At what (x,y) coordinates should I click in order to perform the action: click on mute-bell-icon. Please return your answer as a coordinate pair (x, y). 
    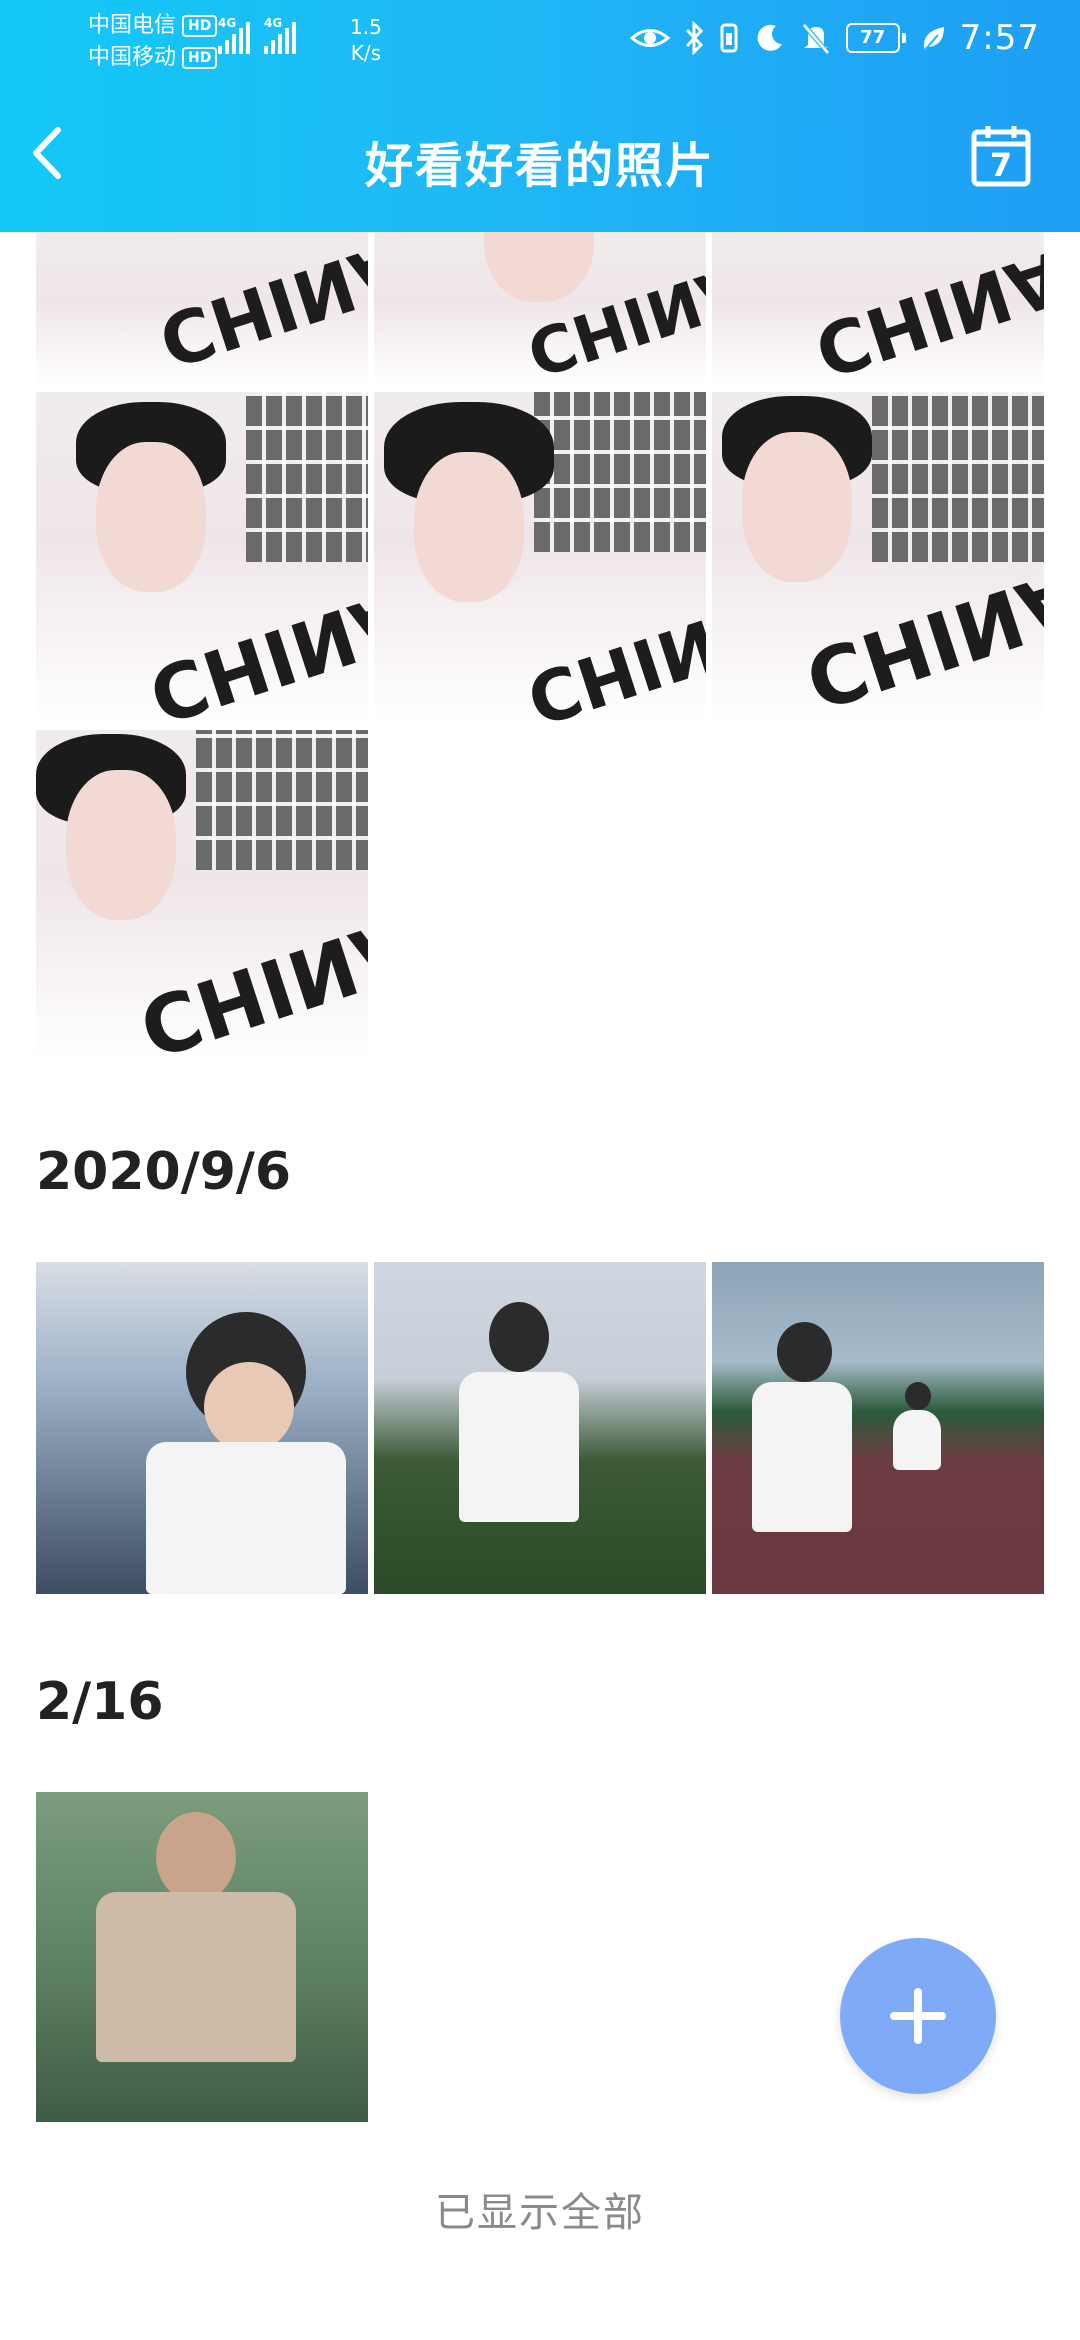
    Looking at the image, I should click on (815, 39).